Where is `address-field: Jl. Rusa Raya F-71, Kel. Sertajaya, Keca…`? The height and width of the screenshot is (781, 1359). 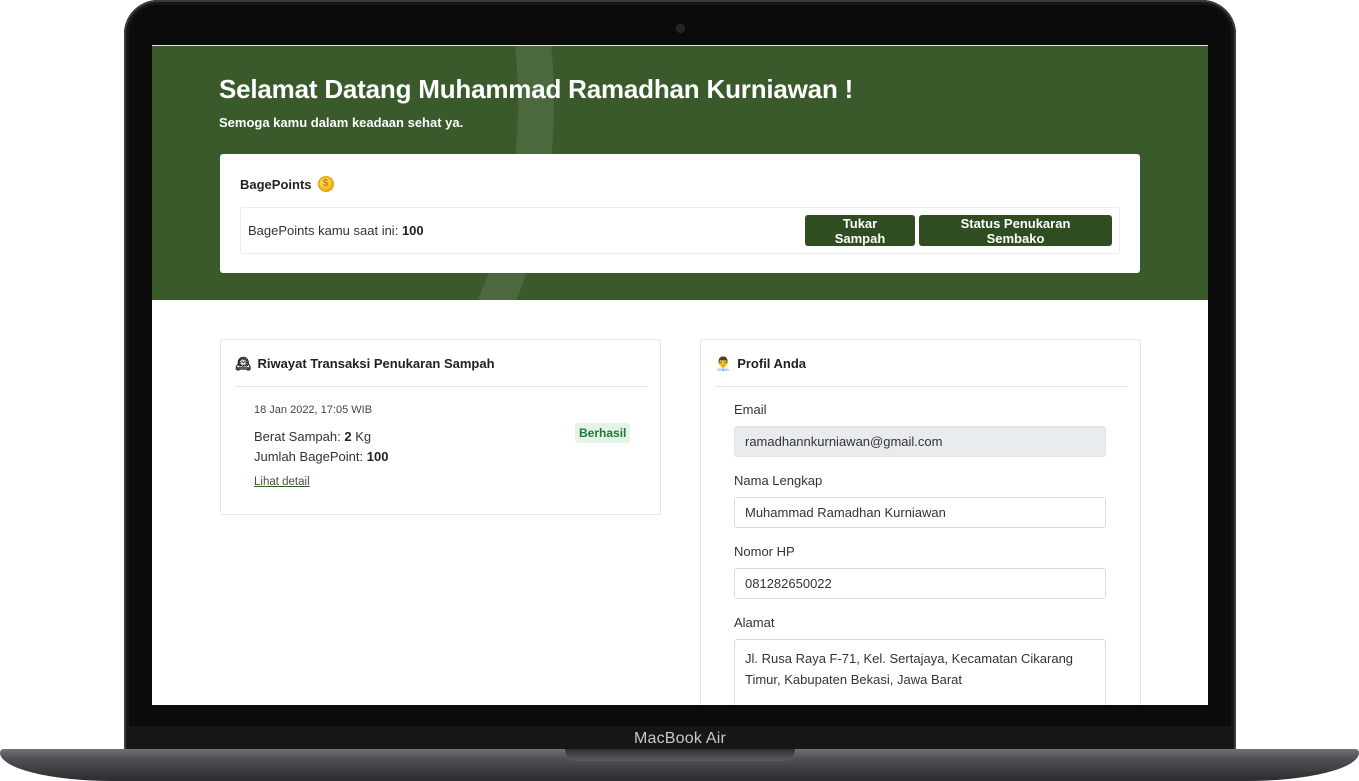 address-field: Jl. Rusa Raya F-71, Kel. Sertajaya, Keca… is located at coordinates (920, 672).